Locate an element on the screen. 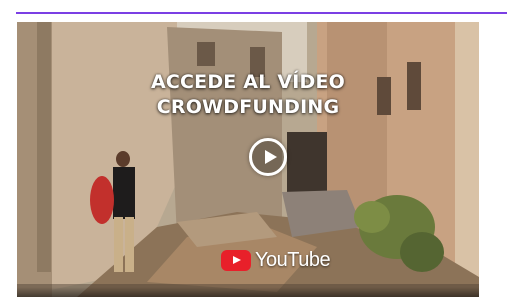  accent-divider is located at coordinates (261, 13).